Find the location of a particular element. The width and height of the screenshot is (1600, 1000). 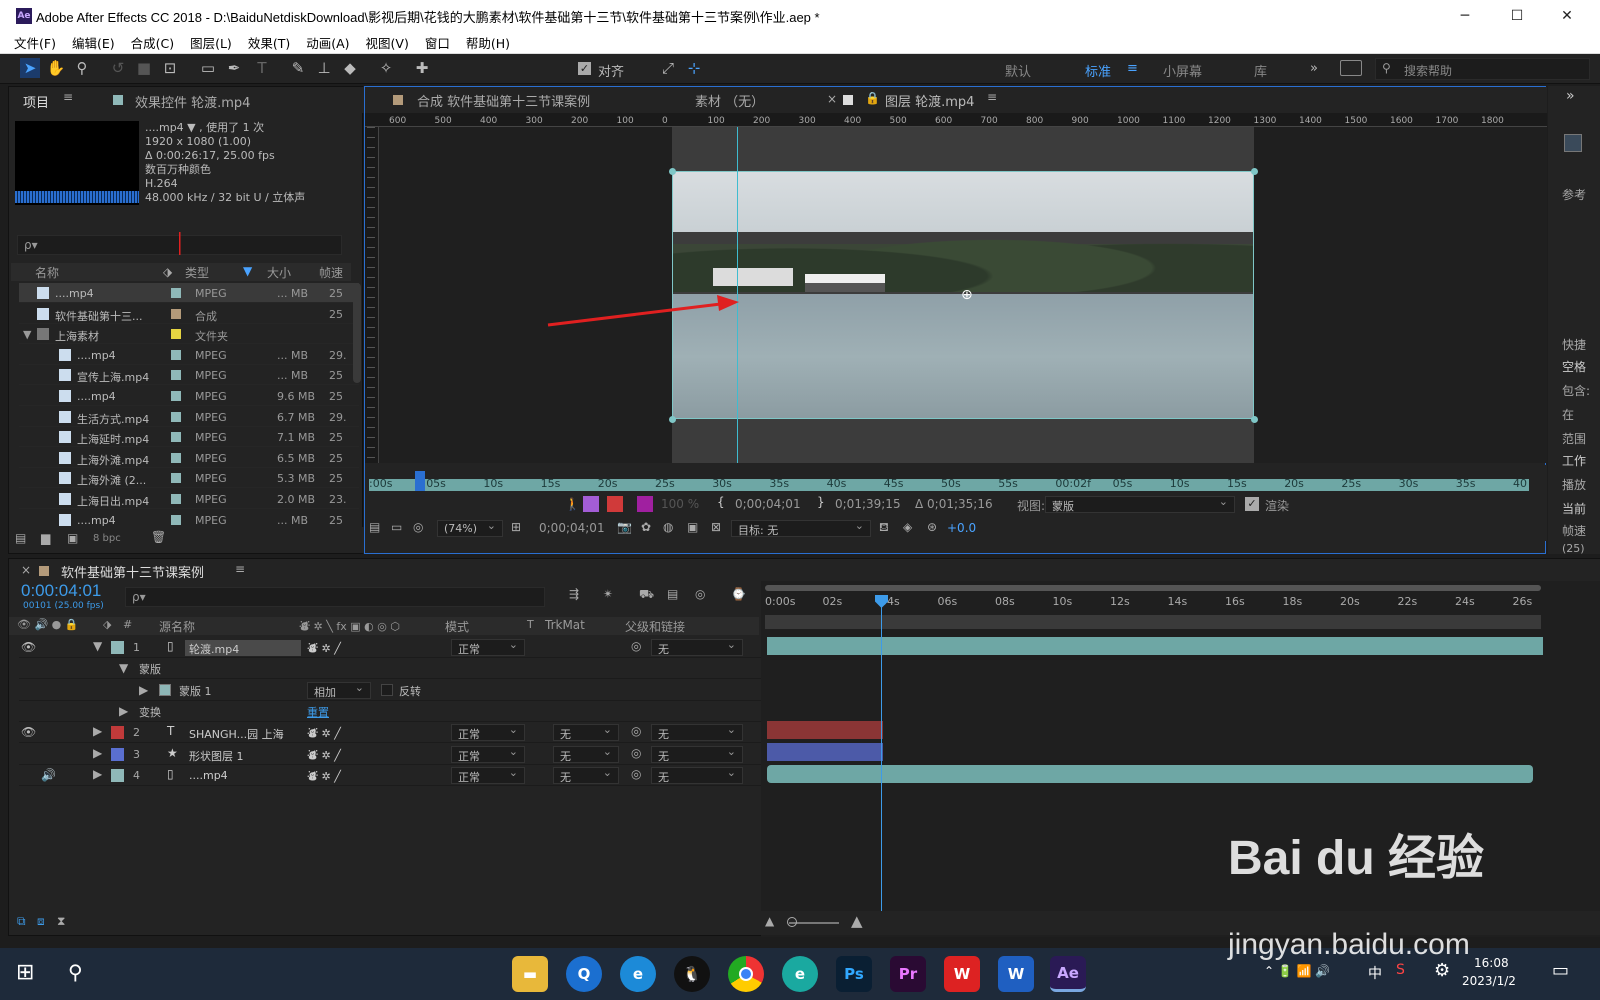

align-checkbox: ✓ is located at coordinates (584, 68).